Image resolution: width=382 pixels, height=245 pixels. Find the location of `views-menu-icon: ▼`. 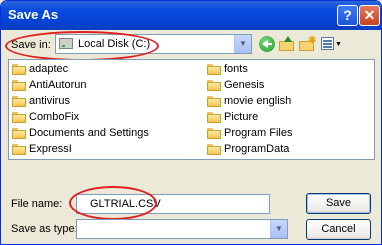

views-menu-icon: ▼ is located at coordinates (331, 44).